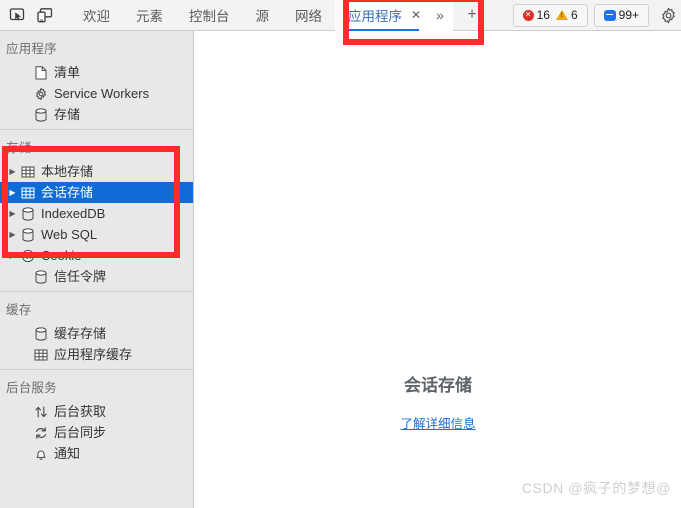  I want to click on inspect-element-button, so click(17, 15).